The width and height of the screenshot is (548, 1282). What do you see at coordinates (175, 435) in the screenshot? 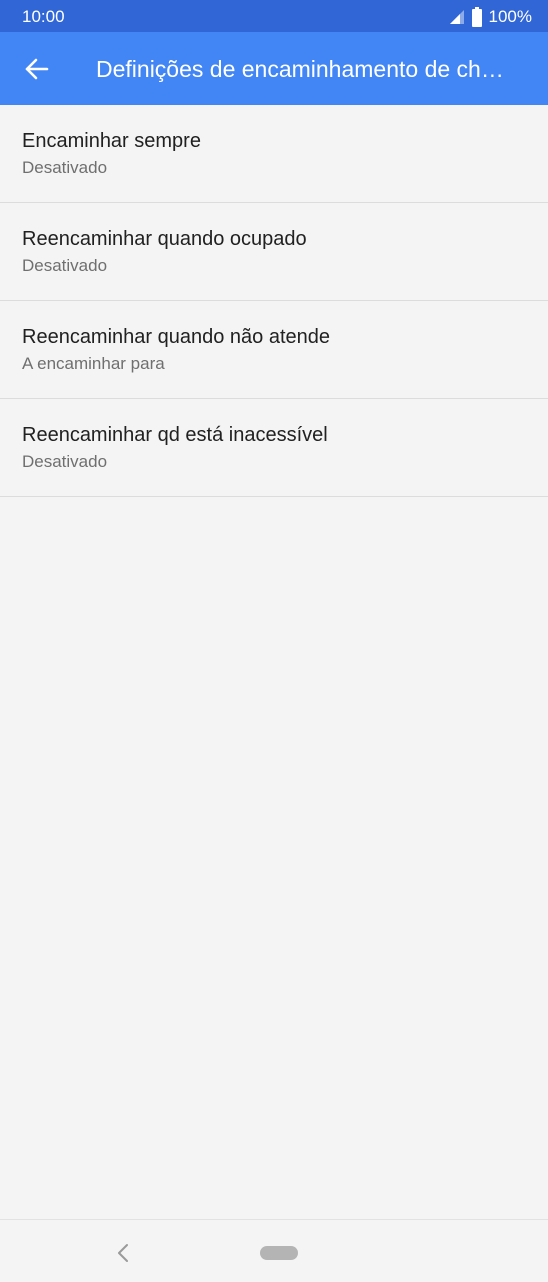
I see `item-title: Reencaminhar qd está inacessível` at bounding box center [175, 435].